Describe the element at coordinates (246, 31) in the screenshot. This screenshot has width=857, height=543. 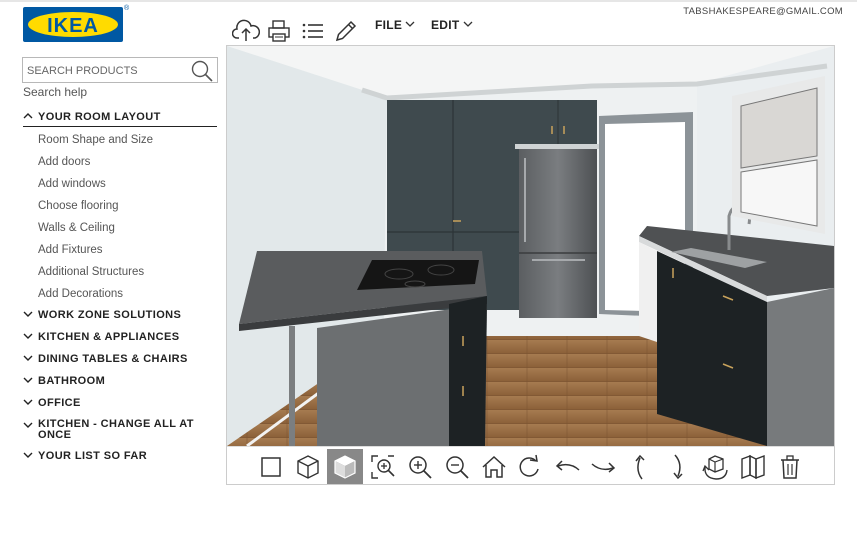
I see `cloud-upload-icon` at that location.